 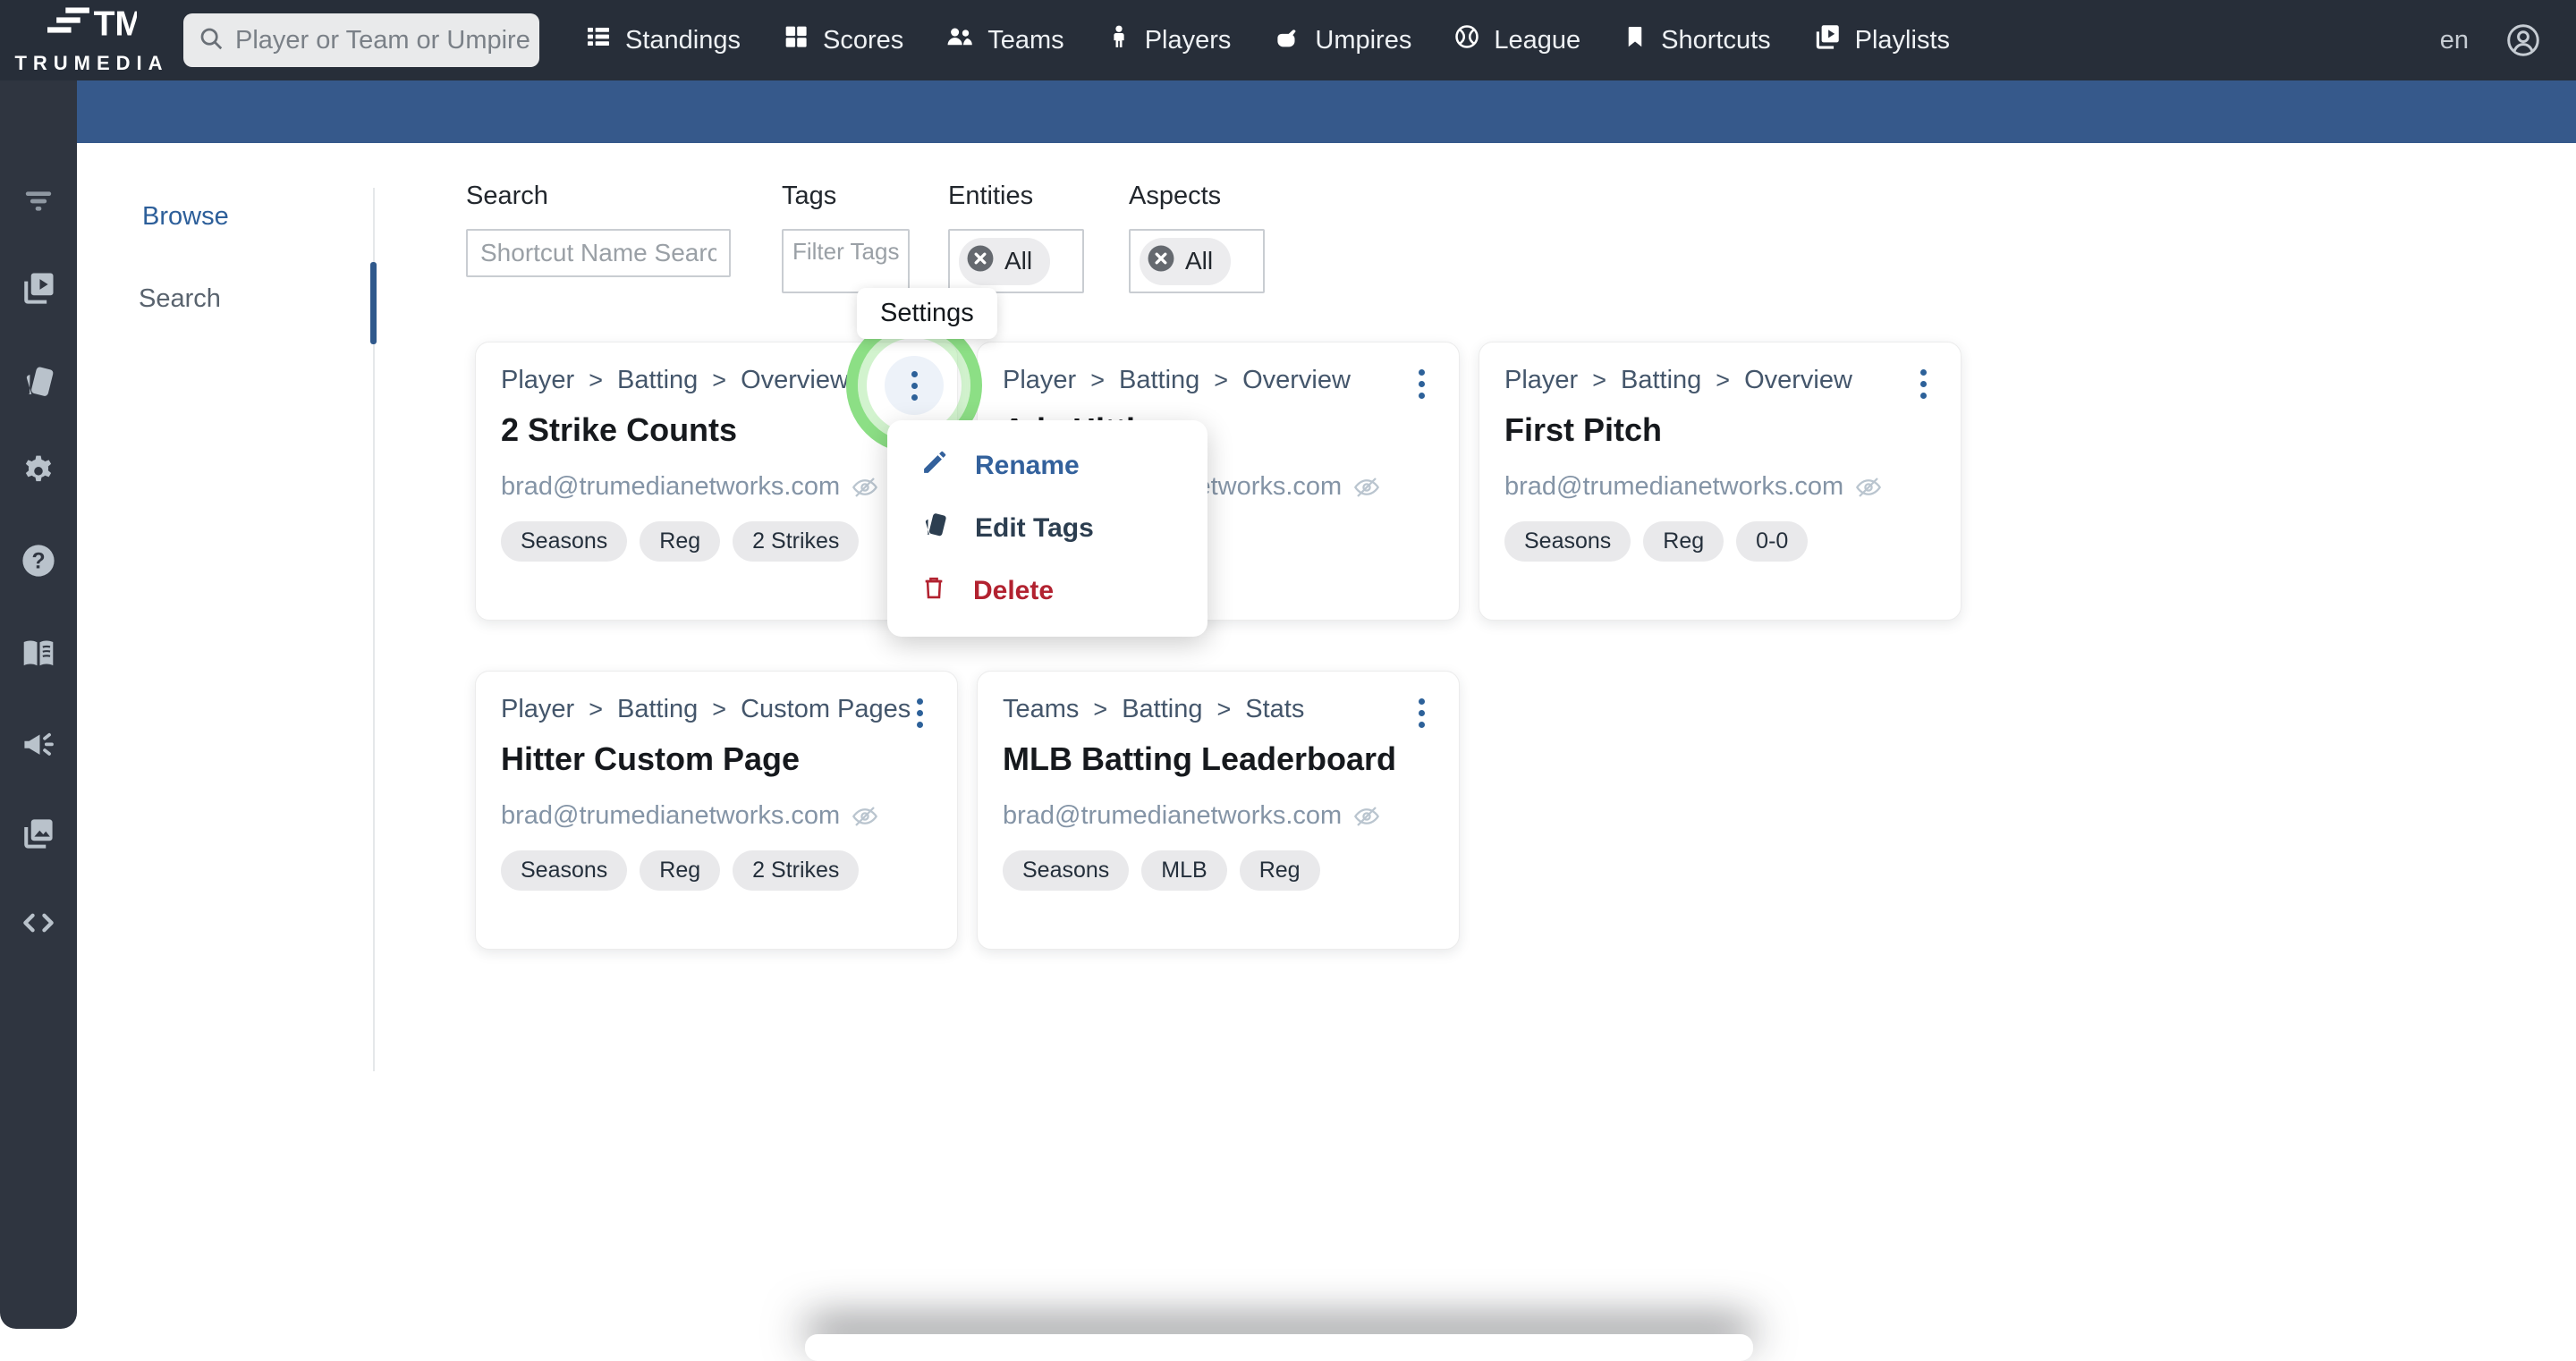 What do you see at coordinates (927, 313) in the screenshot?
I see `settings-tooltip: Settings` at bounding box center [927, 313].